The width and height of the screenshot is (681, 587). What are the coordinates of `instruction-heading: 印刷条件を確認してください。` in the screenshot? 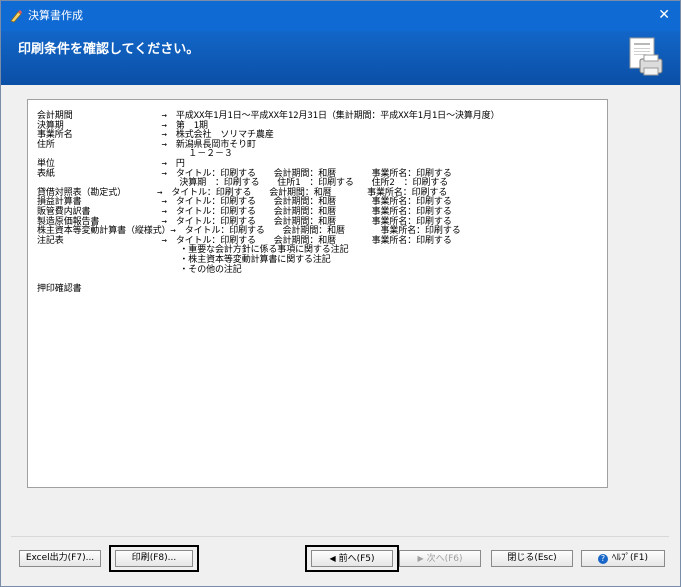 It's located at (109, 49).